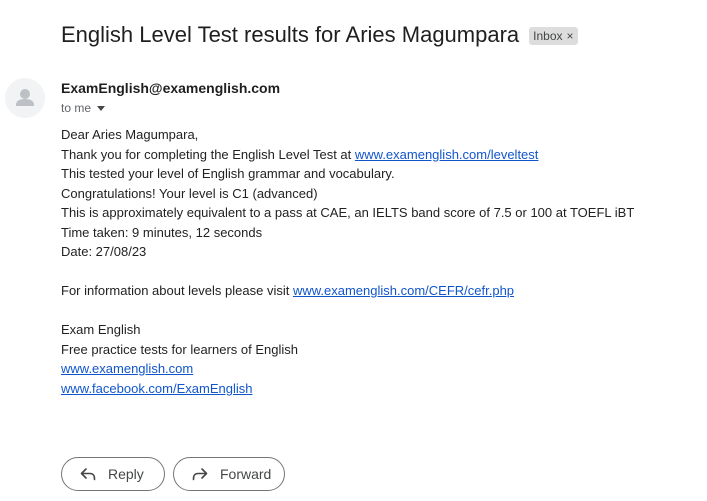 This screenshot has width=707, height=501. Describe the element at coordinates (76, 108) in the screenshot. I see `recipient-text: to me` at that location.